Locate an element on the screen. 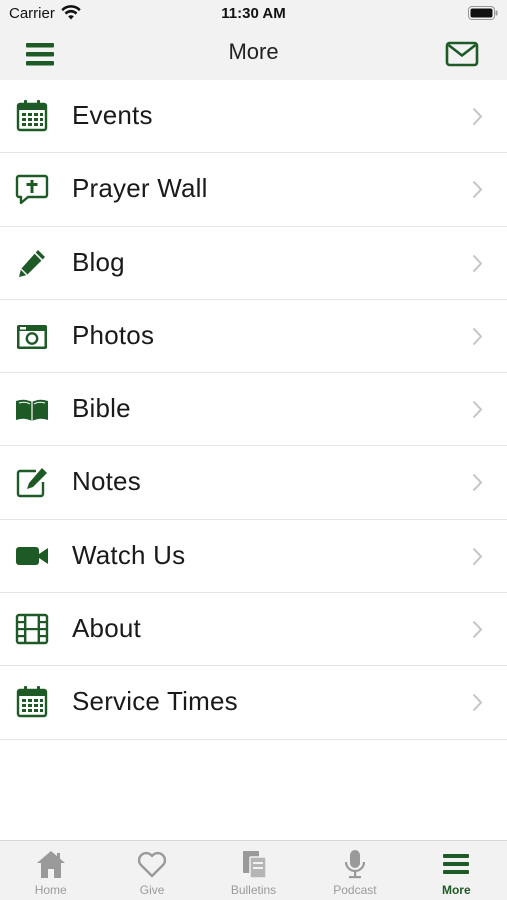  menu-item-prayer-wall: Prayer Wall is located at coordinates (253, 190).